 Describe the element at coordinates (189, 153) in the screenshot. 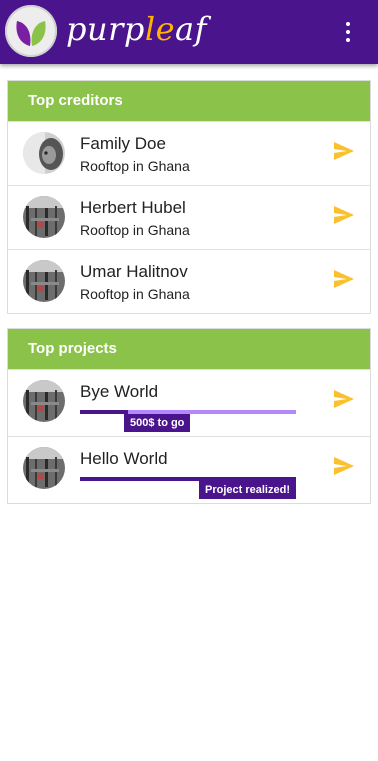

I see `creditor-row: Family Doe Rooftop in Ghana` at that location.